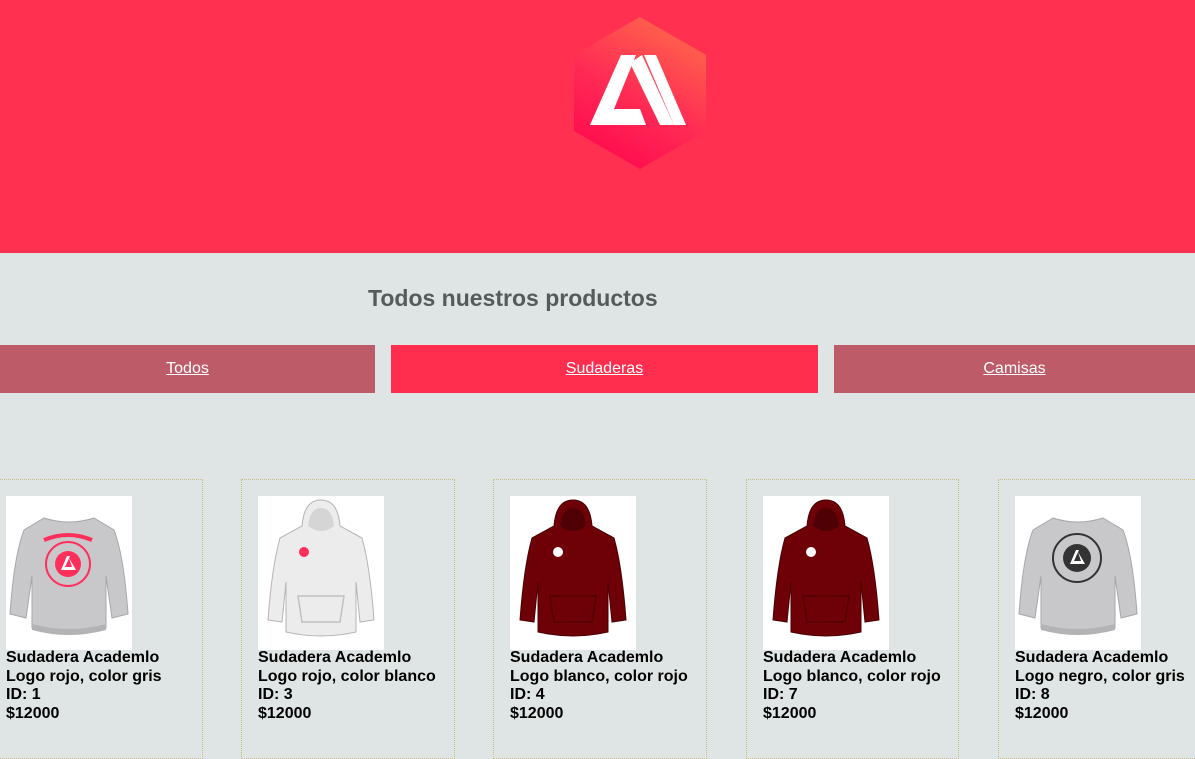 This screenshot has height=759, width=1195. I want to click on tab-todos-label: Todos, so click(187, 369).